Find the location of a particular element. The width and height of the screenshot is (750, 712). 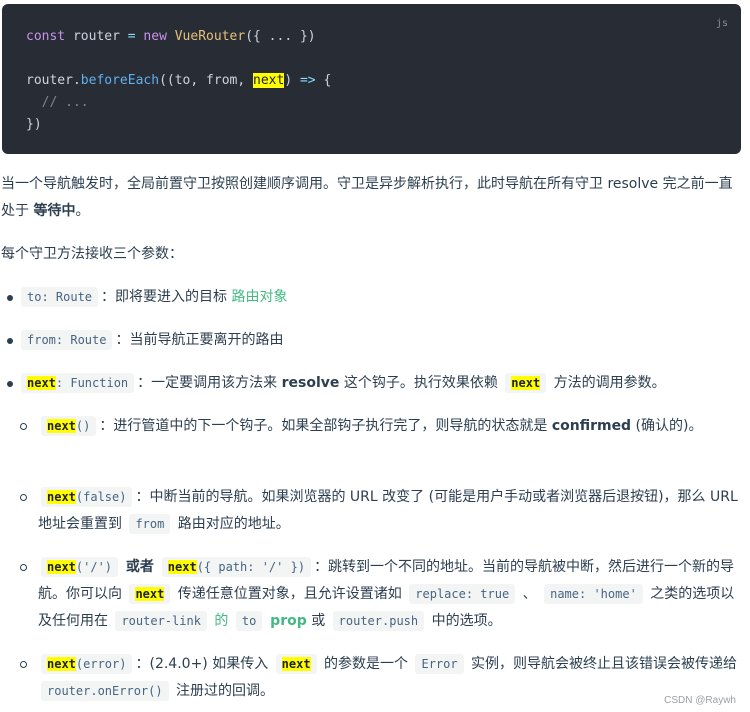

code-token: (error) is located at coordinates (101, 664).